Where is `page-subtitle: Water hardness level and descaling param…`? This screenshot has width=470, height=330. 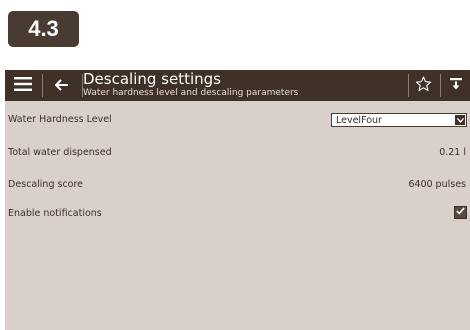 page-subtitle: Water hardness level and descaling param… is located at coordinates (191, 93).